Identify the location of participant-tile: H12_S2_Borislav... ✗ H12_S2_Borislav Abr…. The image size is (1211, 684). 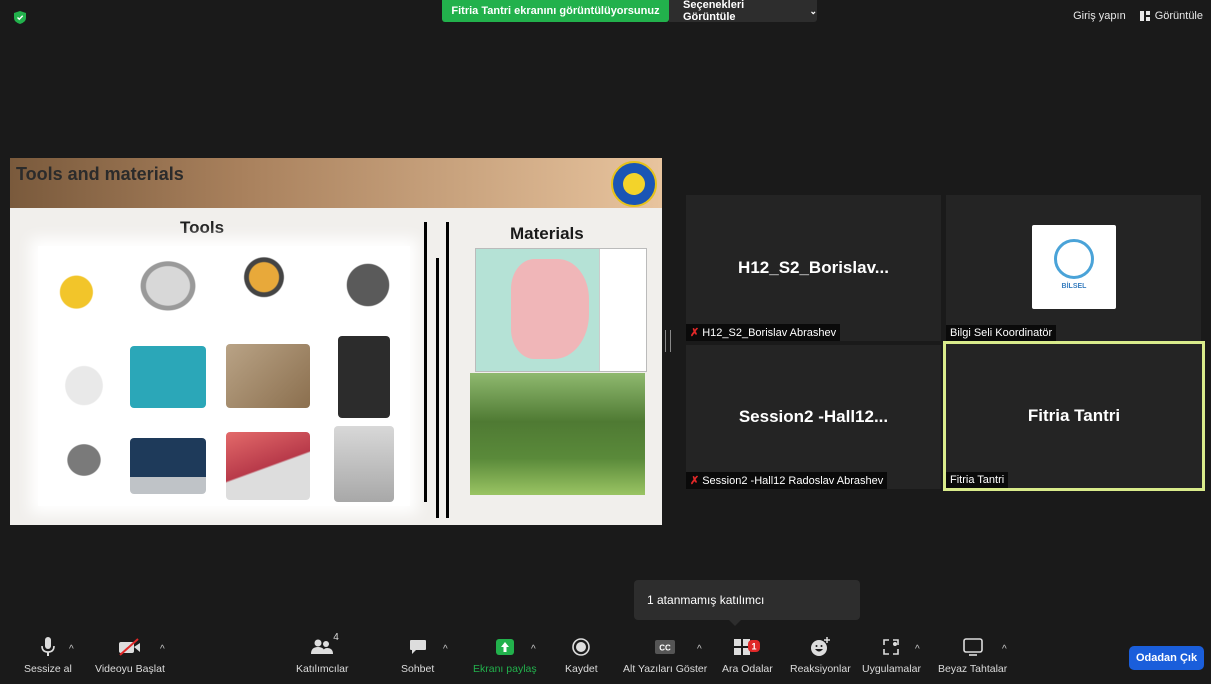
(813, 268).